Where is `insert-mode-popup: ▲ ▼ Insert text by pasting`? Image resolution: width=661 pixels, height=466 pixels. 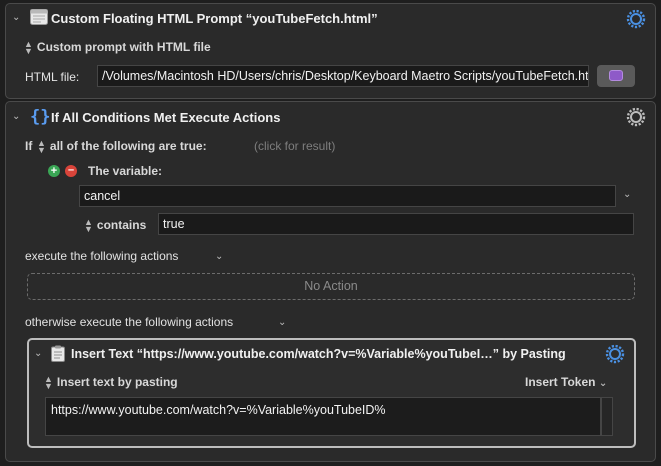 insert-mode-popup: ▲ ▼ Insert text by pasting is located at coordinates (111, 382).